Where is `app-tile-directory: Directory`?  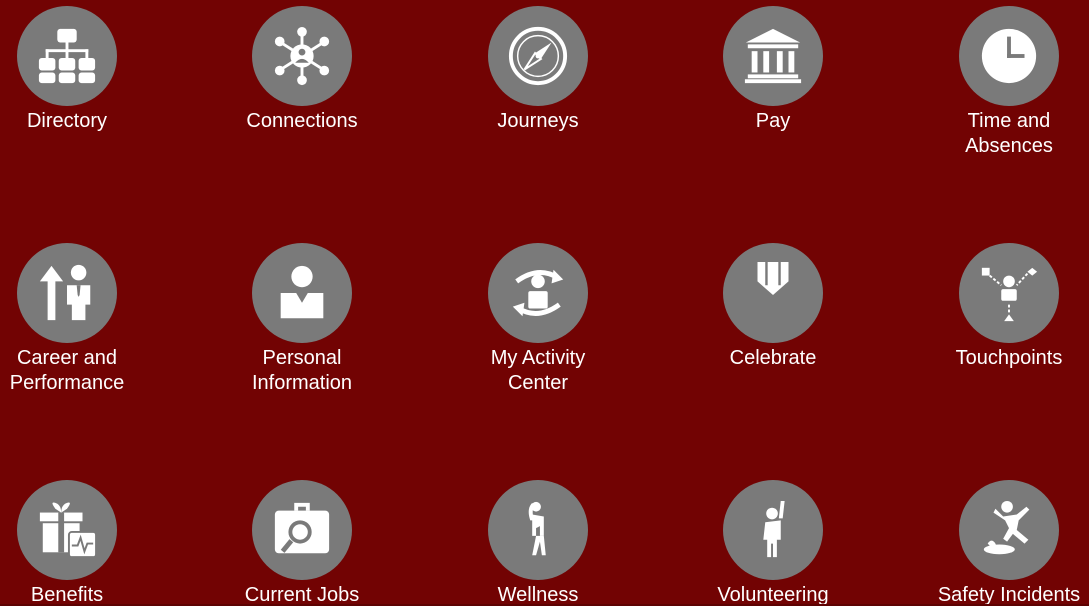 app-tile-directory: Directory is located at coordinates (83, 70).